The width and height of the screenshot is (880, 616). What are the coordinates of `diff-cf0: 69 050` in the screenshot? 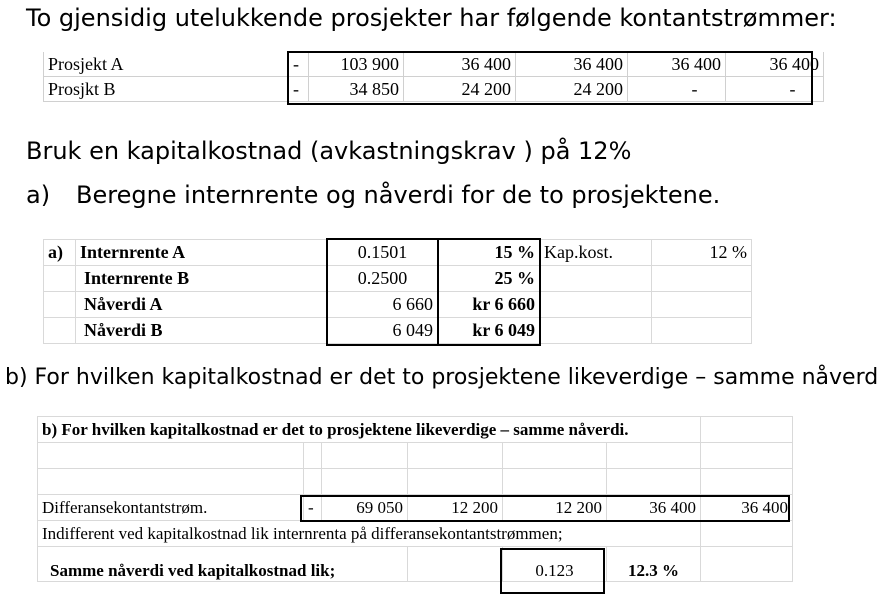 It's located at (364, 507).